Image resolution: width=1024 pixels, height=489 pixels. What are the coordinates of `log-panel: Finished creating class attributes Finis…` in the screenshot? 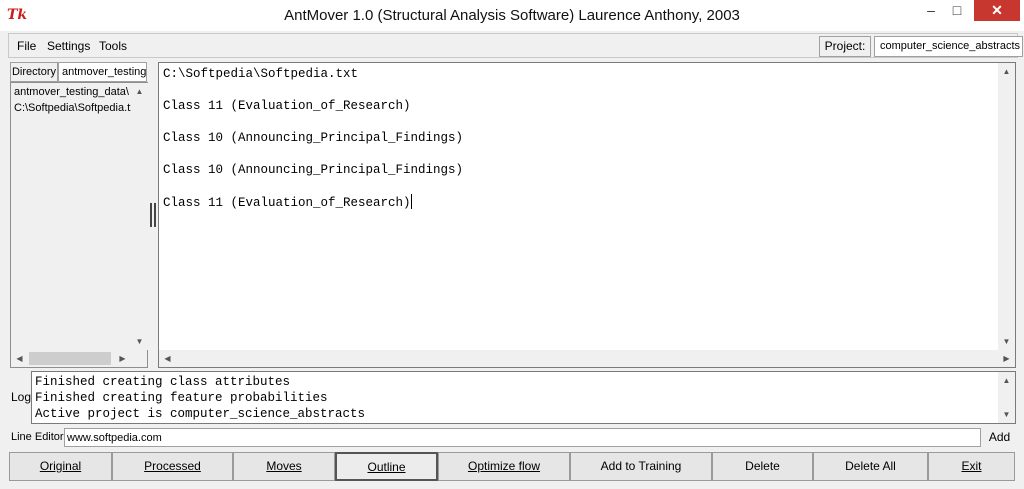 It's located at (523, 397).